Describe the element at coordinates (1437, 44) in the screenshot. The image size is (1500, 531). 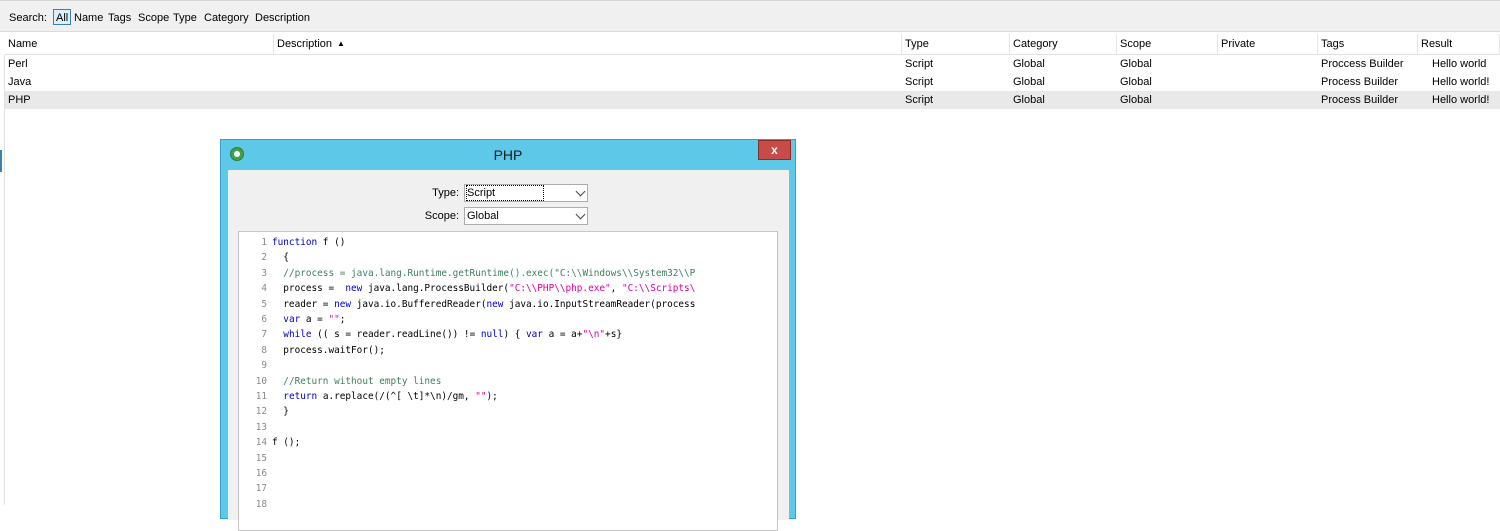
I see `column-header-label: Result` at that location.